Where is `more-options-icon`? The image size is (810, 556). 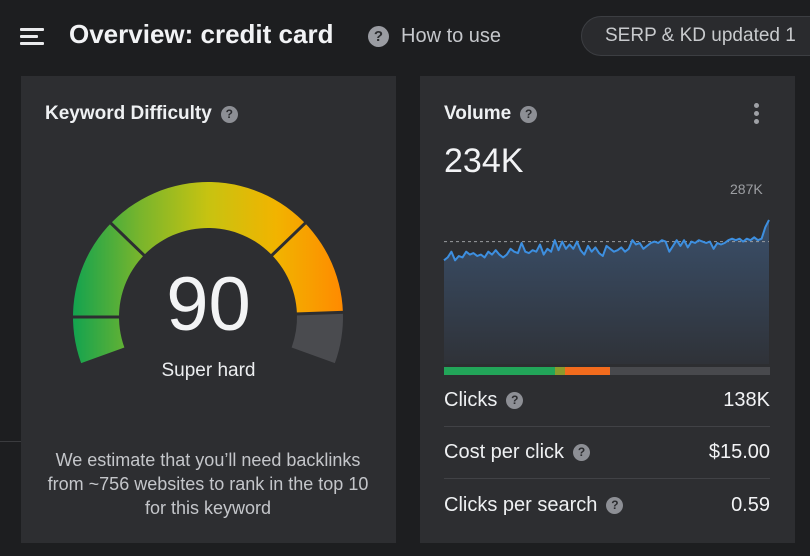
more-options-icon is located at coordinates (757, 114).